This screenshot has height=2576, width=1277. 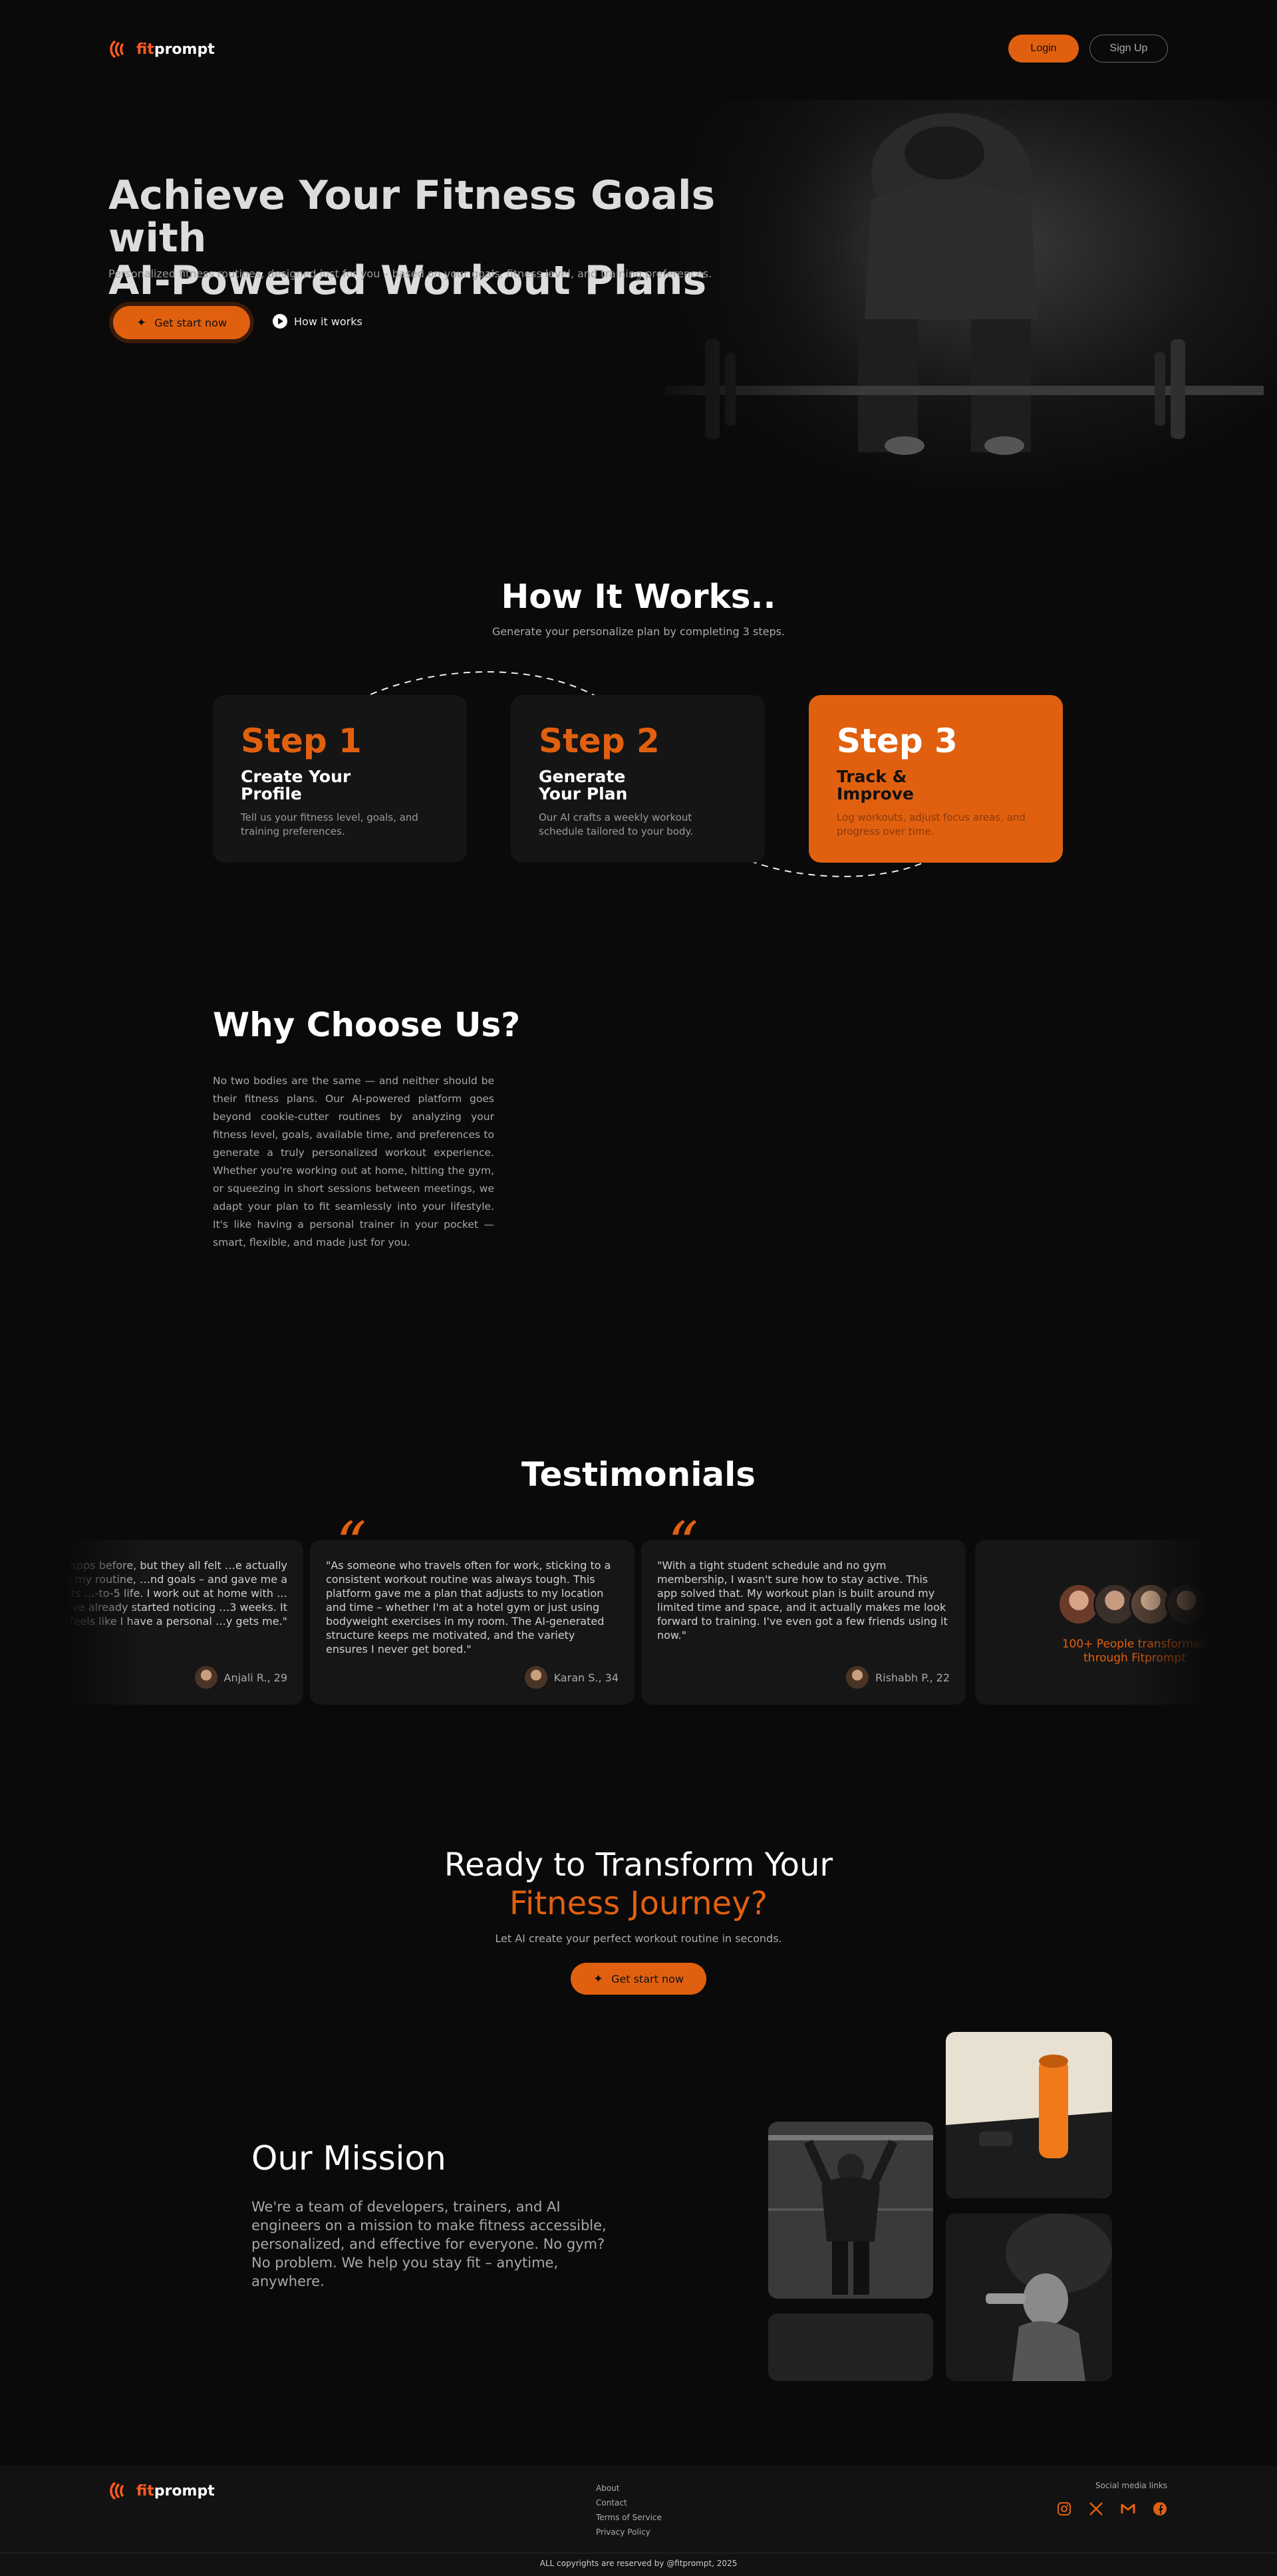 I want to click on play-icon, so click(x=280, y=321).